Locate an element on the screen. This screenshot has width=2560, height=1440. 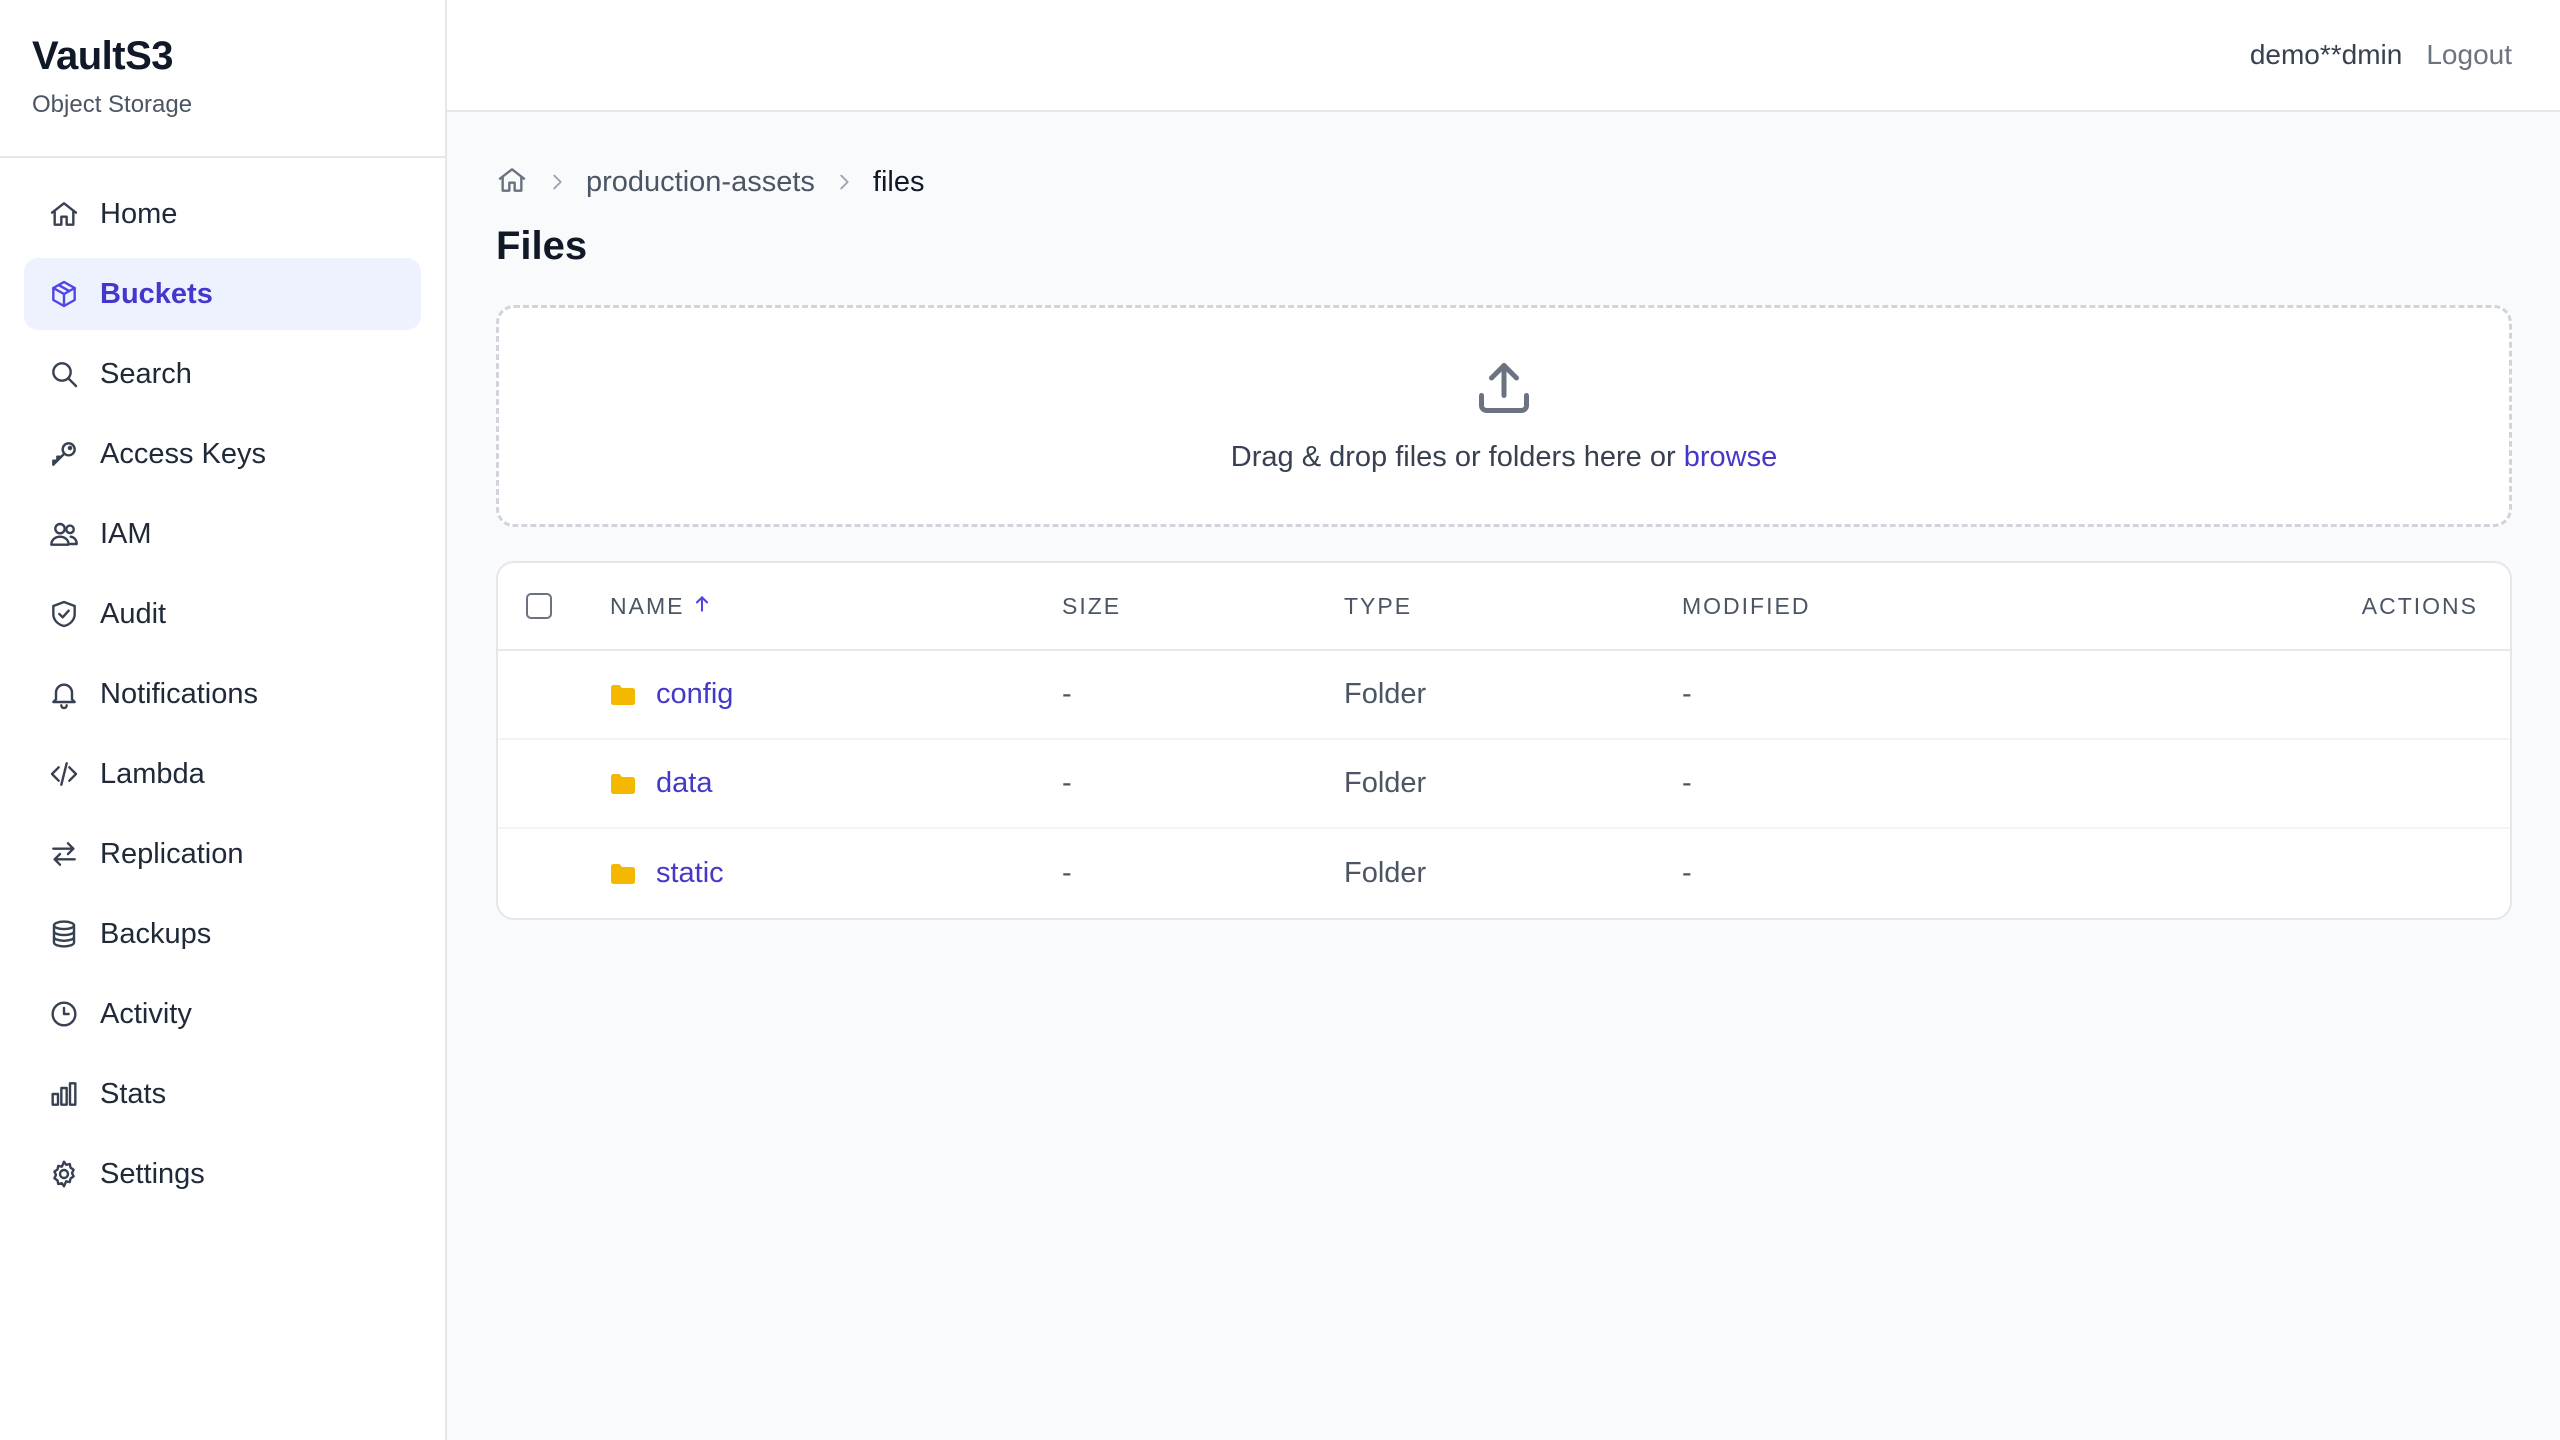
sidebar-item-lambda: Lambda is located at coordinates (222, 774).